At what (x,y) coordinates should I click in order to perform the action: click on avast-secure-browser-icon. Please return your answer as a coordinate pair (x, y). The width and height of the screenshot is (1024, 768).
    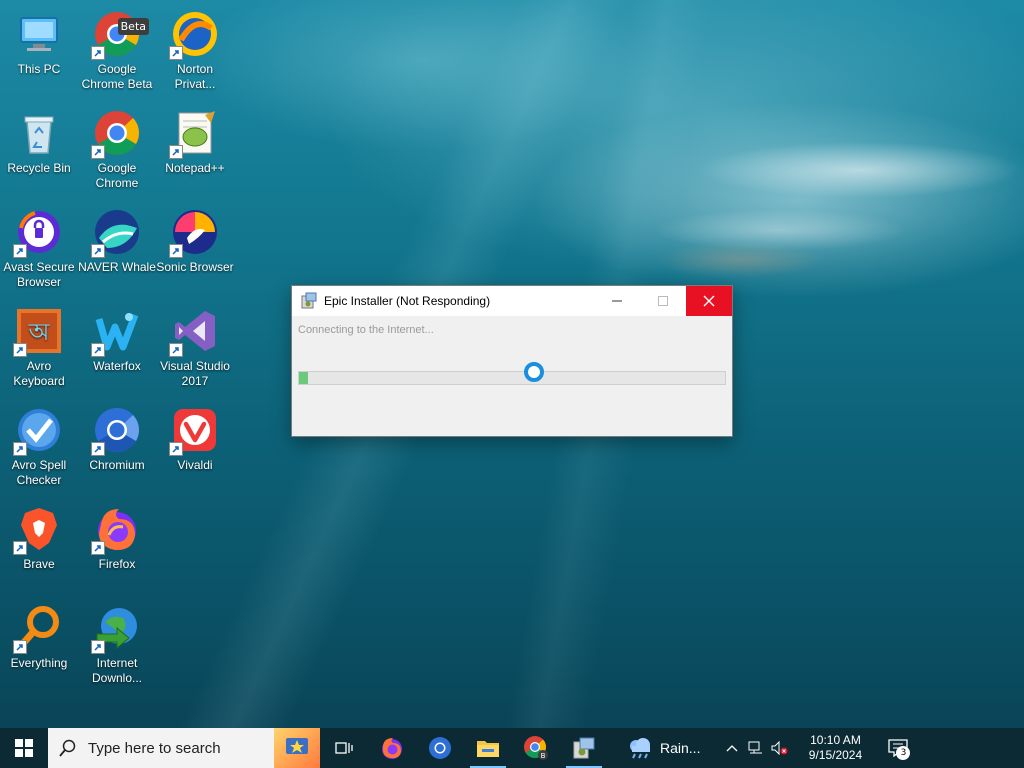
    Looking at the image, I should click on (38, 233).